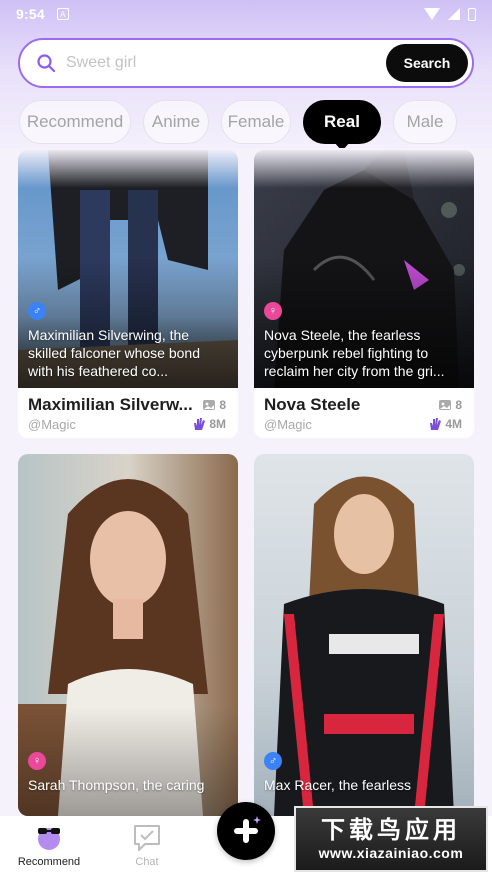 This screenshot has height=876, width=492. What do you see at coordinates (246, 14) in the screenshot?
I see `status-bar: 9:54 A` at bounding box center [246, 14].